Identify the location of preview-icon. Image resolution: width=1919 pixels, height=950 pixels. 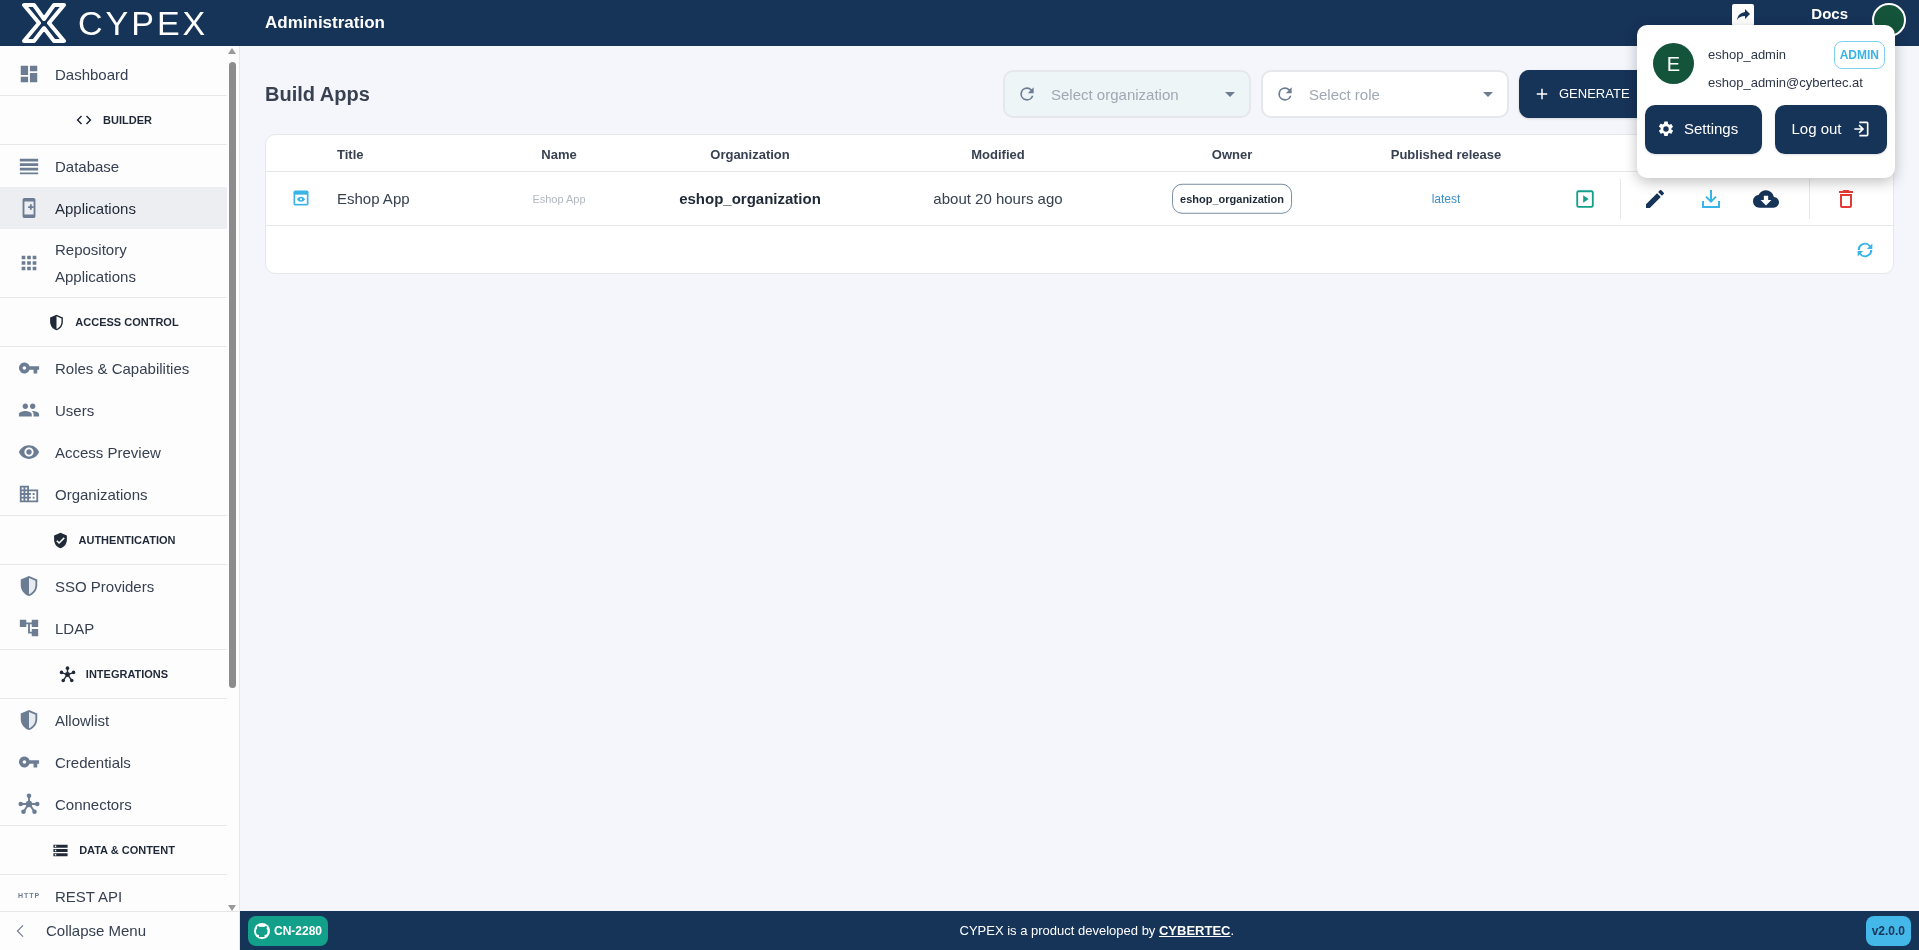
(301, 198).